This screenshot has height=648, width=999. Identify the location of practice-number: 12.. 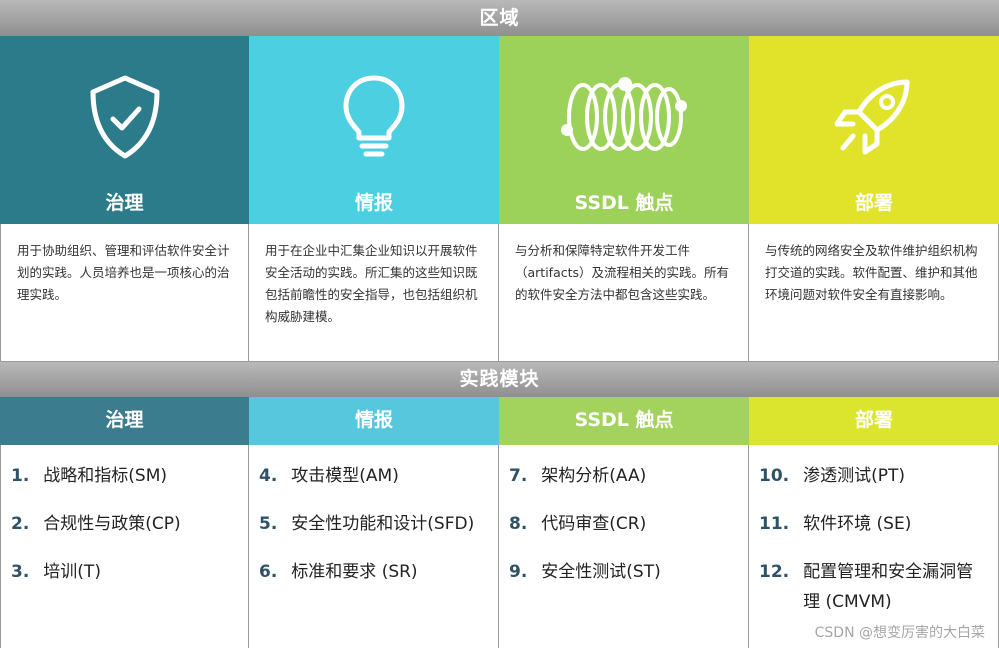
(774, 572).